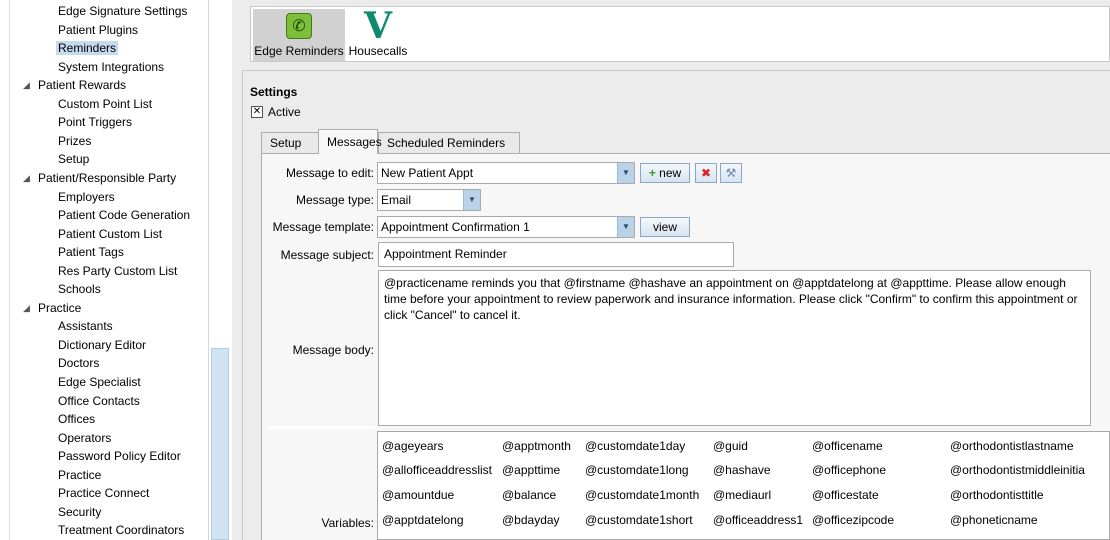  I want to click on tree-item: Schools, so click(79, 289).